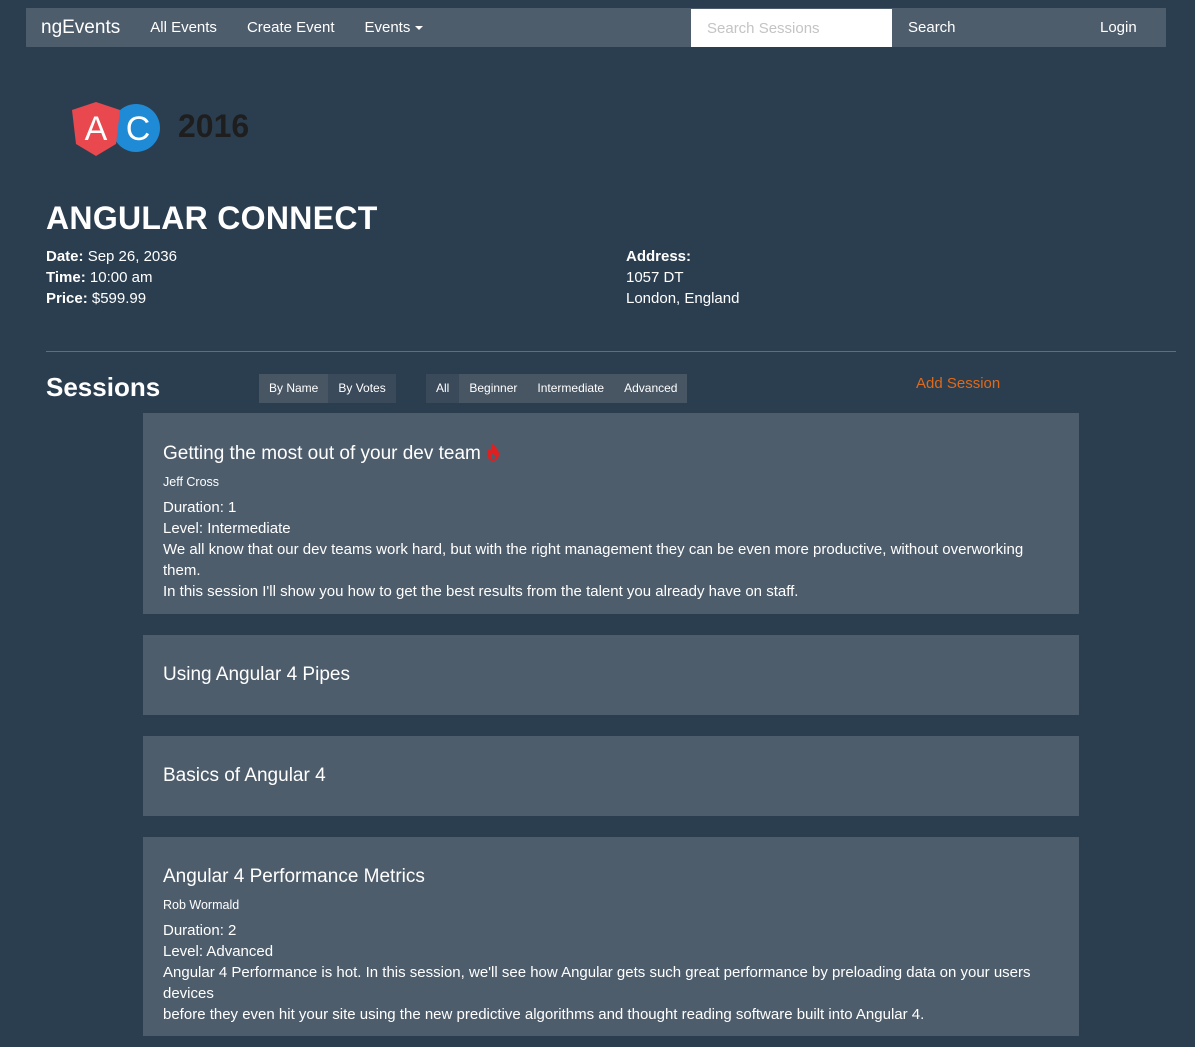  What do you see at coordinates (294, 388) in the screenshot?
I see `sort-by-name-button: By Name` at bounding box center [294, 388].